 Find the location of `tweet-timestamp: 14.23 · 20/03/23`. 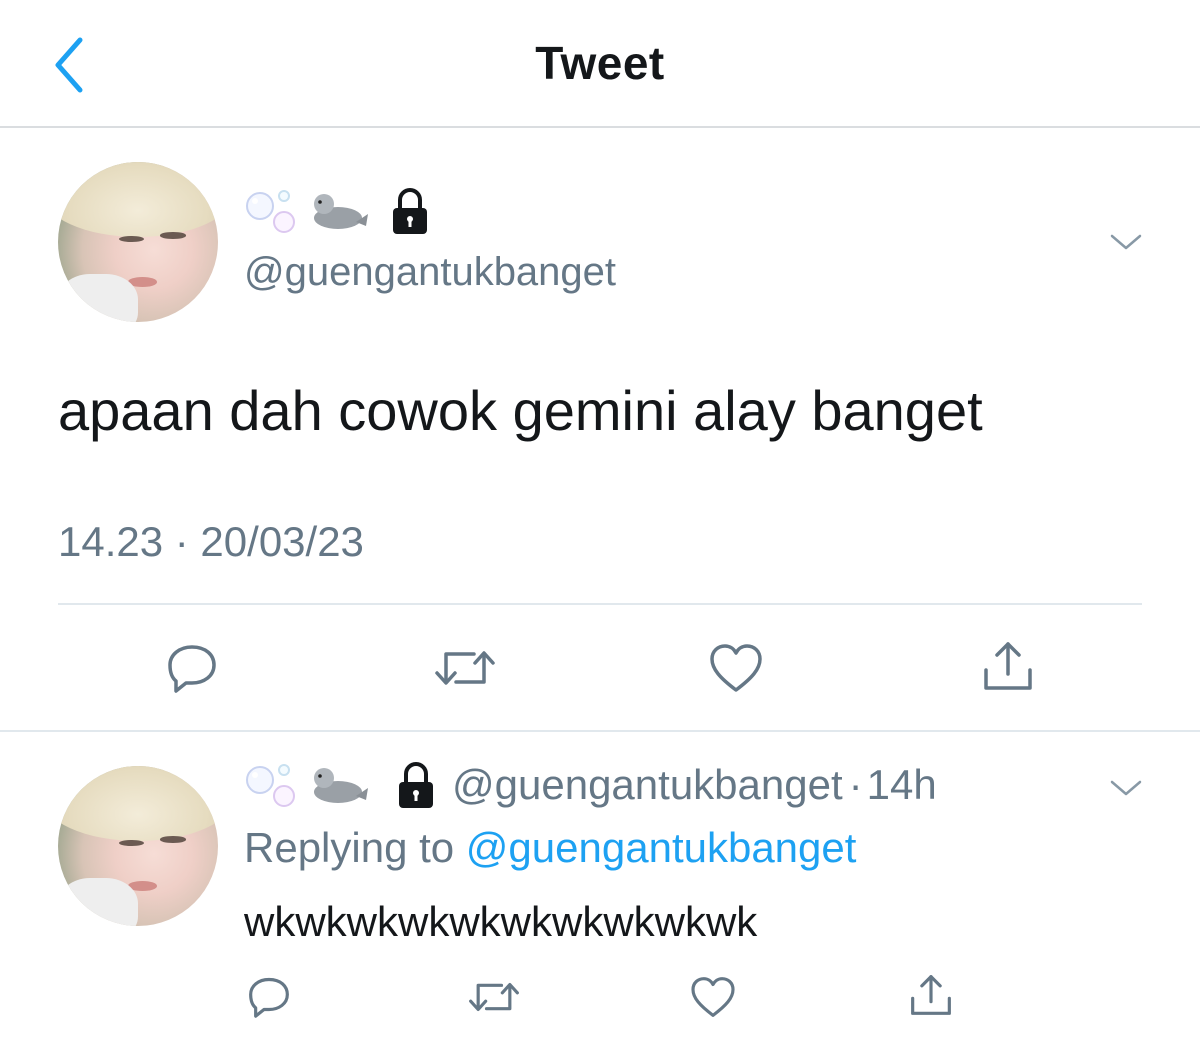

tweet-timestamp: 14.23 · 20/03/23 is located at coordinates (211, 542).